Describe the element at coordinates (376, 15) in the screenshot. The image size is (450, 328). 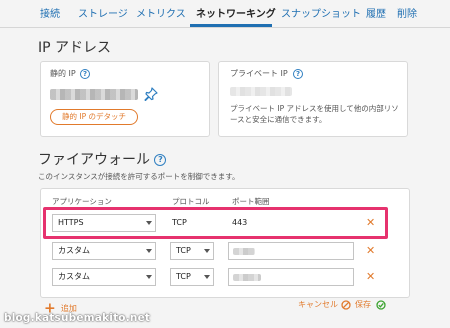
I see `tab-history: 履歴` at that location.